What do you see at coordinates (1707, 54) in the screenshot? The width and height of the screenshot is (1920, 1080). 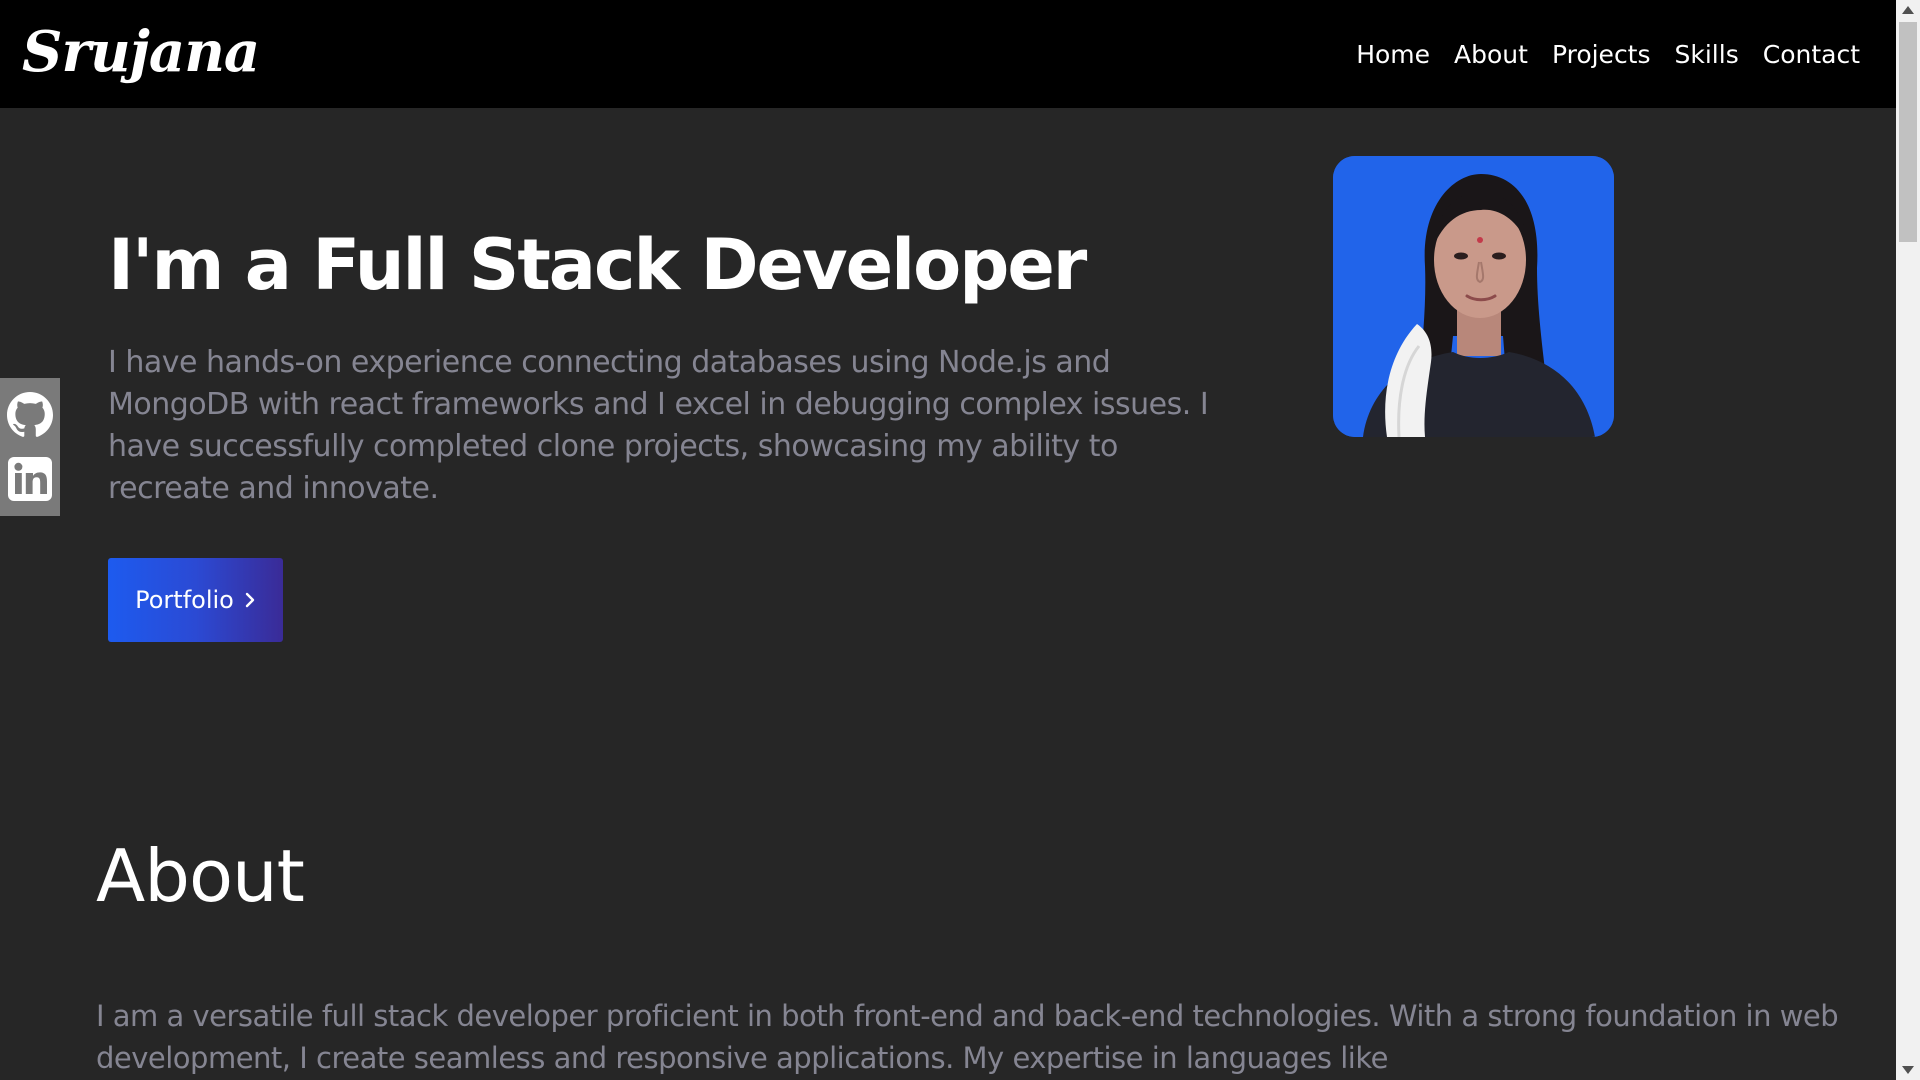 I see `nav-link-skills: Skills` at bounding box center [1707, 54].